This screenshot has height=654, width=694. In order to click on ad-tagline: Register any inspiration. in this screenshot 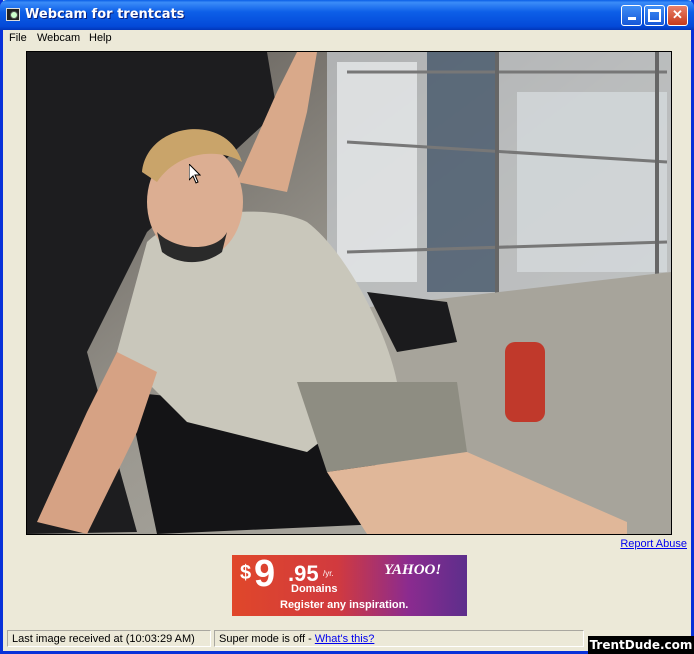, I will do `click(344, 605)`.